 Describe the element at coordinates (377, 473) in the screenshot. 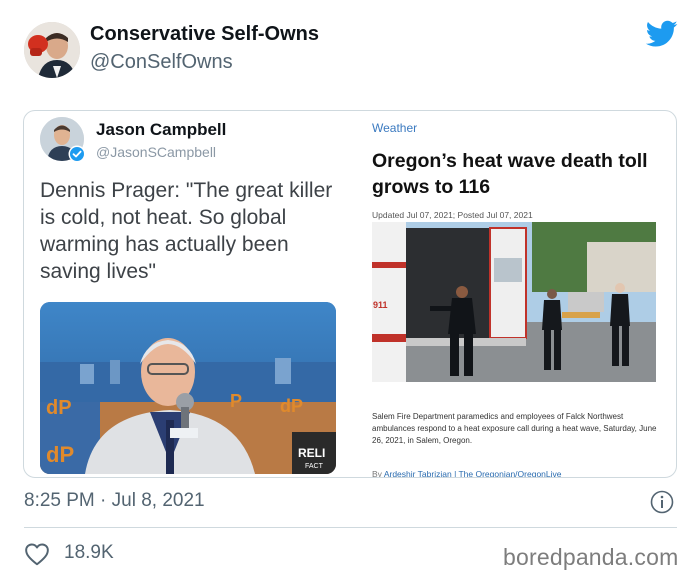

I see `byline-prefix: By` at that location.